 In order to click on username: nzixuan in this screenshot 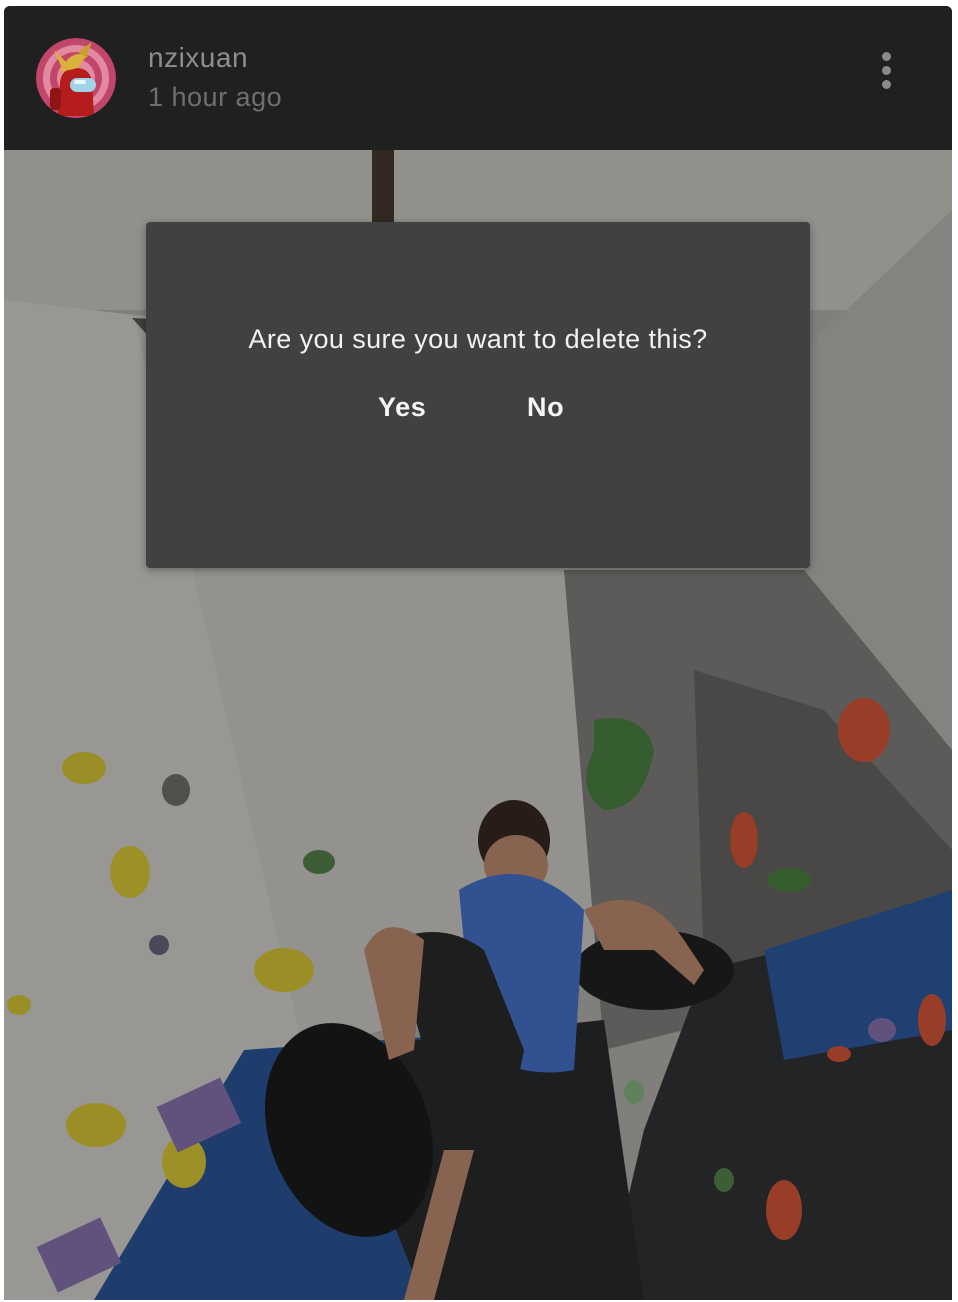, I will do `click(198, 58)`.